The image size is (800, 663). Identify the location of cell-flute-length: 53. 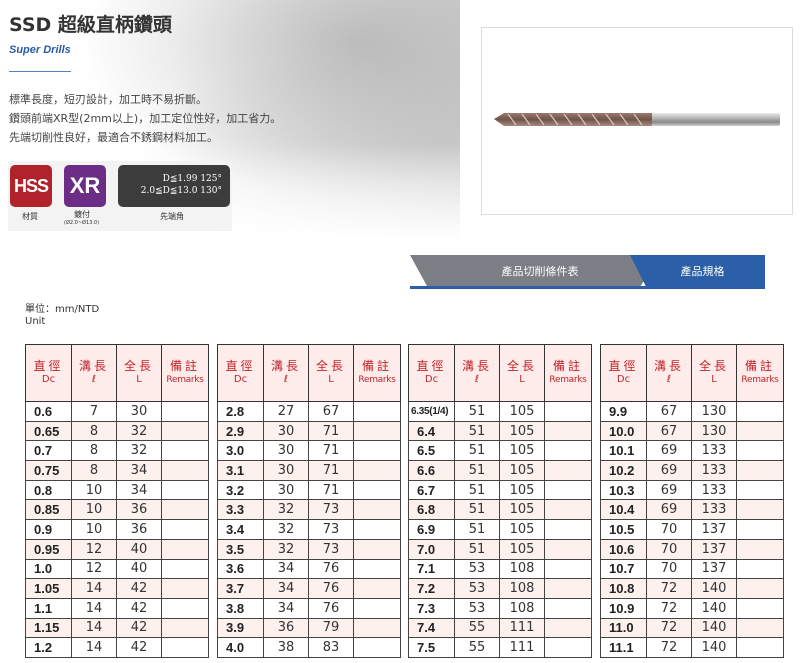
(477, 608).